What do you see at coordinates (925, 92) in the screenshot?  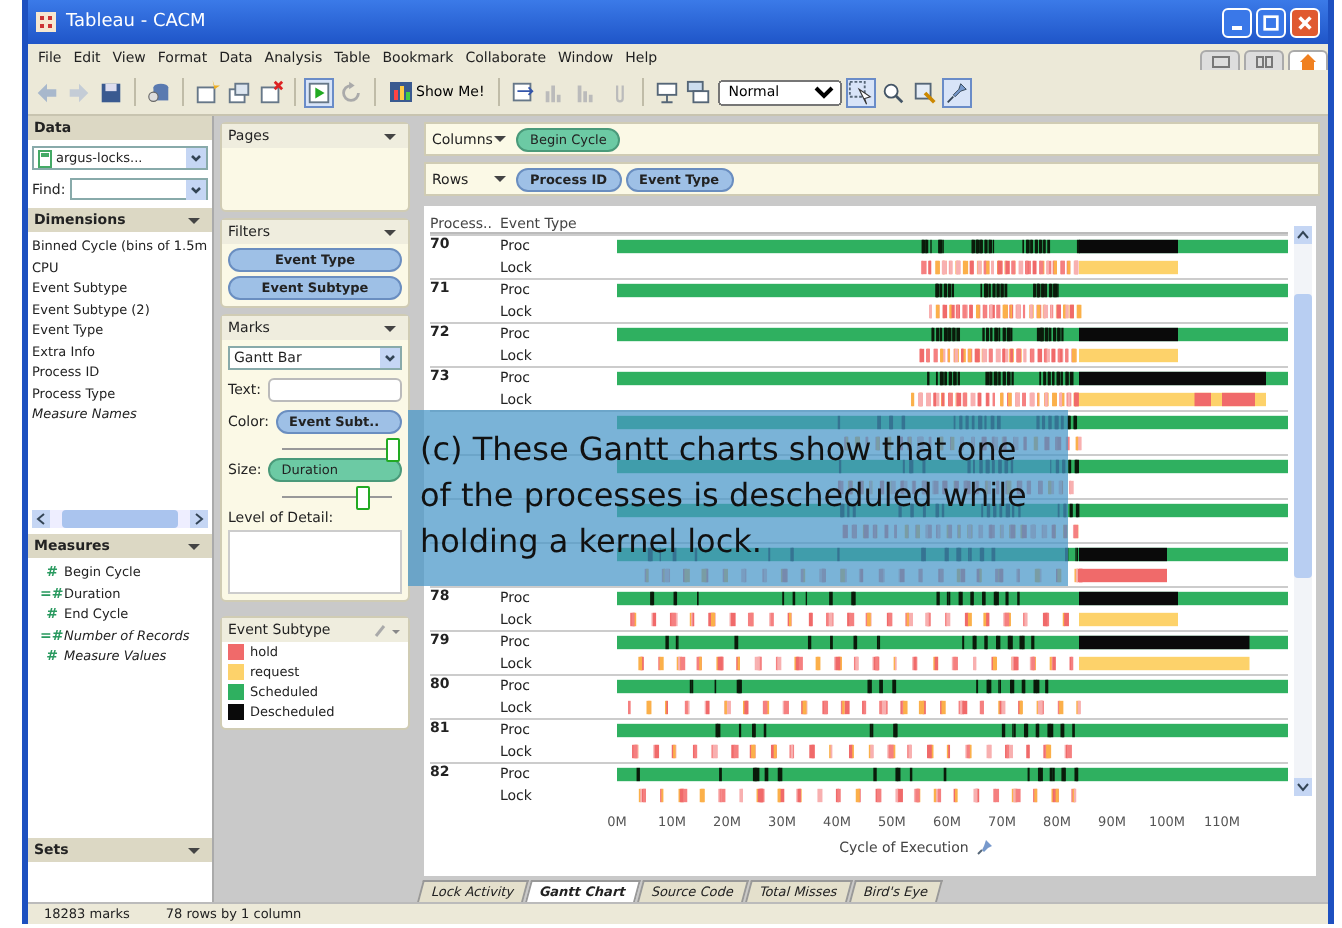 I see `highlighter-icon` at bounding box center [925, 92].